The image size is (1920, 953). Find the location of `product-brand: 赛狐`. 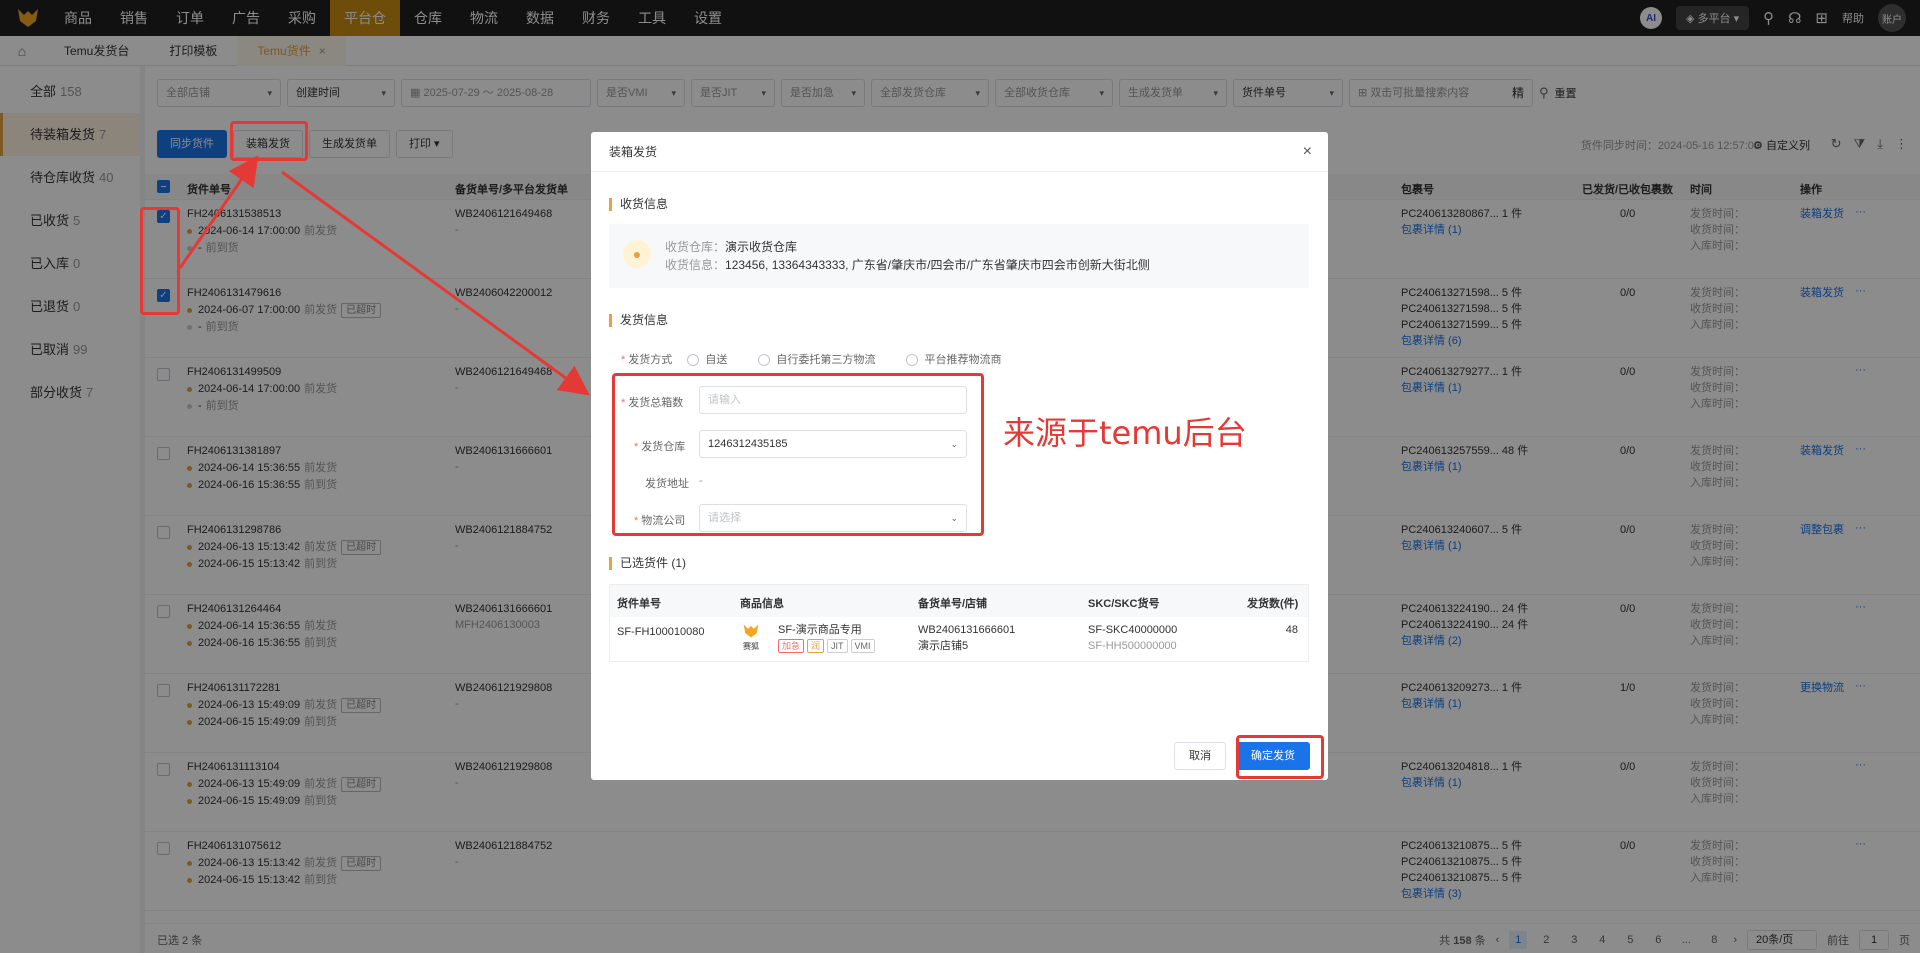

product-brand: 赛狐 is located at coordinates (751, 646).